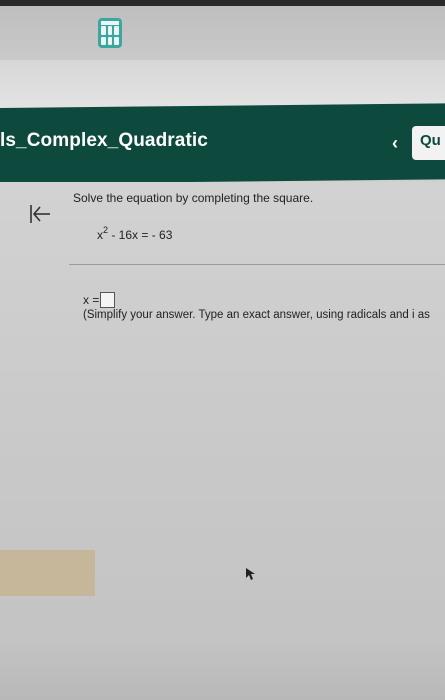 The height and width of the screenshot is (700, 445). What do you see at coordinates (222, 3) in the screenshot?
I see `monitor-bezel` at bounding box center [222, 3].